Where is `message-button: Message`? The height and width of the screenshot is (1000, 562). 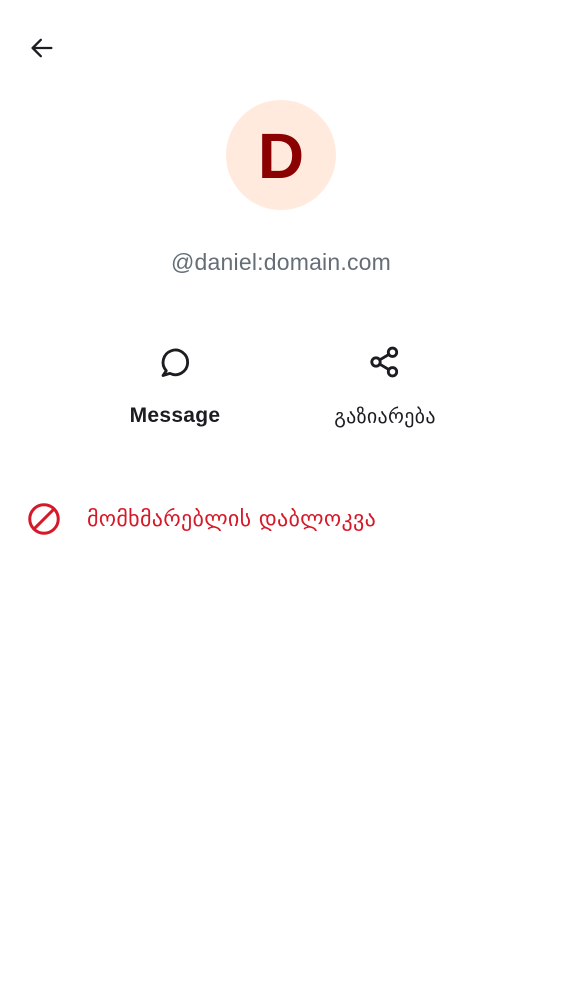
message-button: Message is located at coordinates (175, 382).